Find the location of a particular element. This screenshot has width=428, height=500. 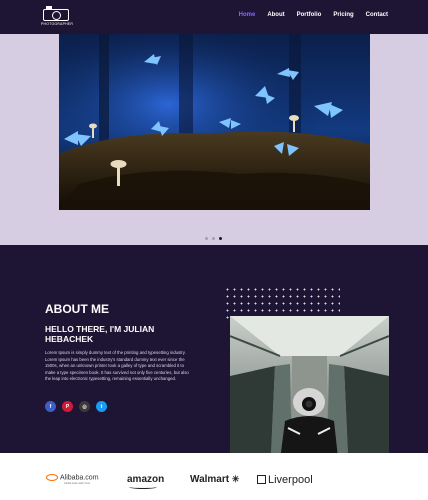

walmart-text: Walmart is located at coordinates (210, 479).